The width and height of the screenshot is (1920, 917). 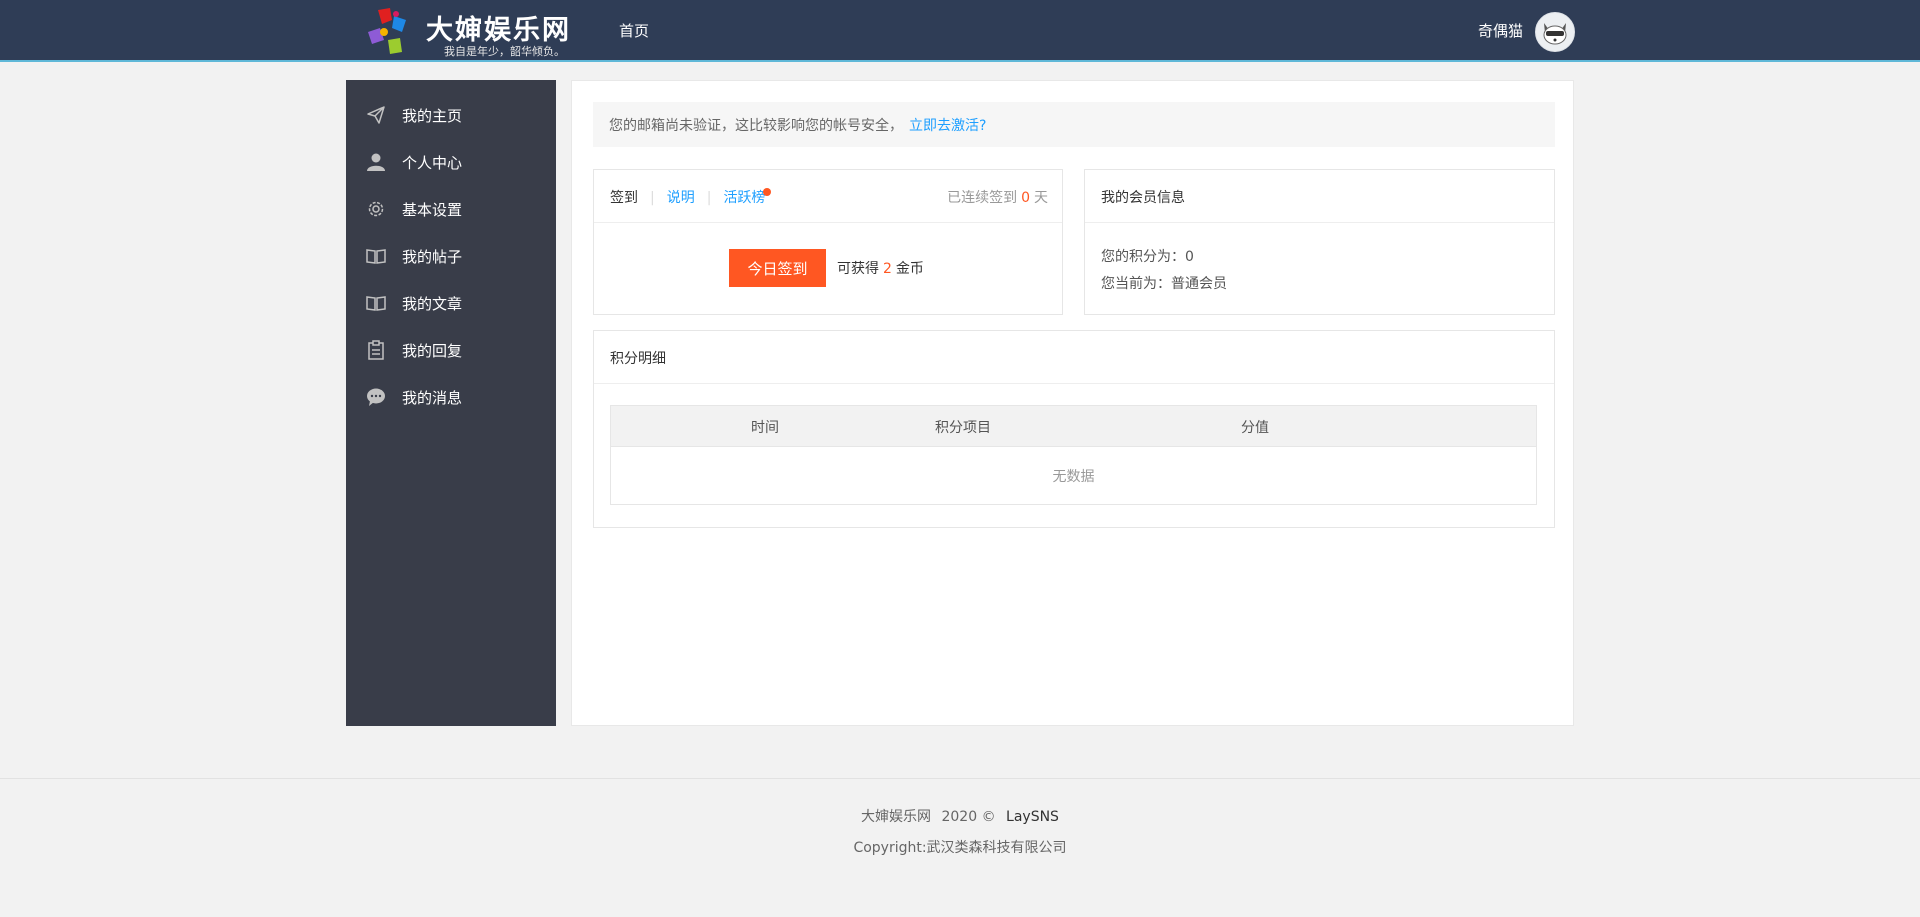 I want to click on signin-today-button: 今日签到, so click(x=777, y=268).